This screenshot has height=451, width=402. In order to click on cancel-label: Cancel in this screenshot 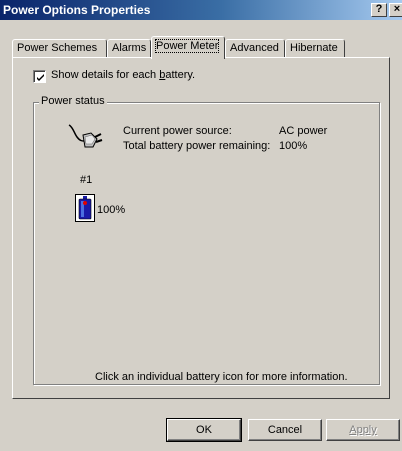, I will do `click(285, 430)`.